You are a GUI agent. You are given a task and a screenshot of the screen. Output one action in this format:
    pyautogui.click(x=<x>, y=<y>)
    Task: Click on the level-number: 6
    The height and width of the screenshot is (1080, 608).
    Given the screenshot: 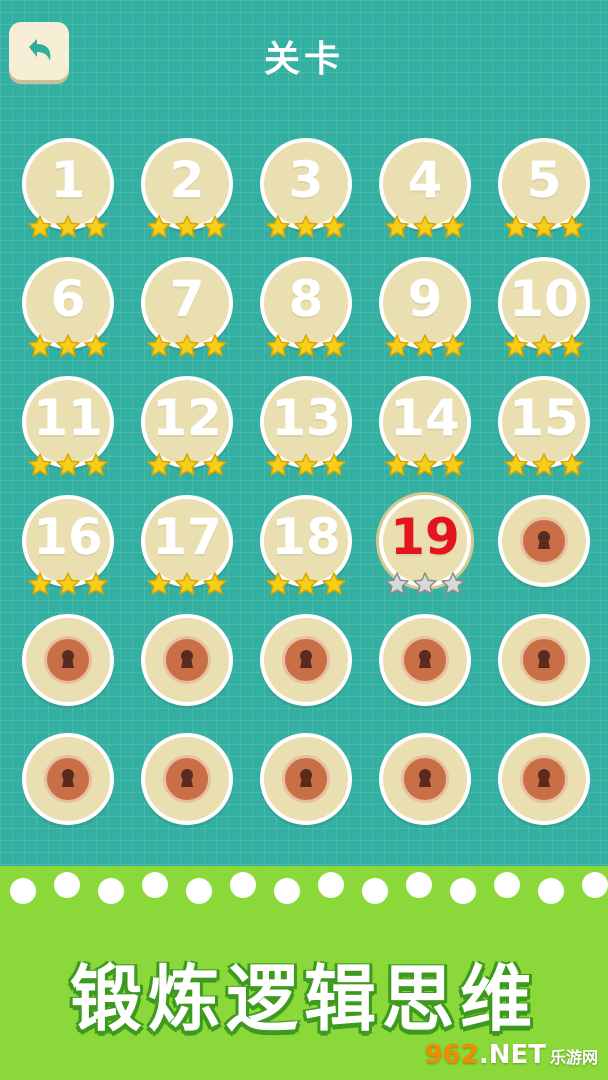 What is the action you would take?
    pyautogui.click(x=68, y=299)
    